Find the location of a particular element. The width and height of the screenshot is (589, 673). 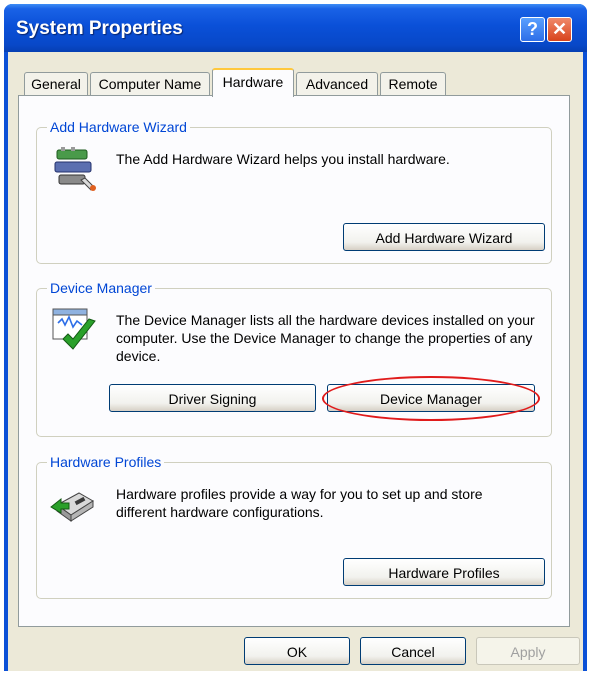

cancel-button: Cancel is located at coordinates (413, 651).